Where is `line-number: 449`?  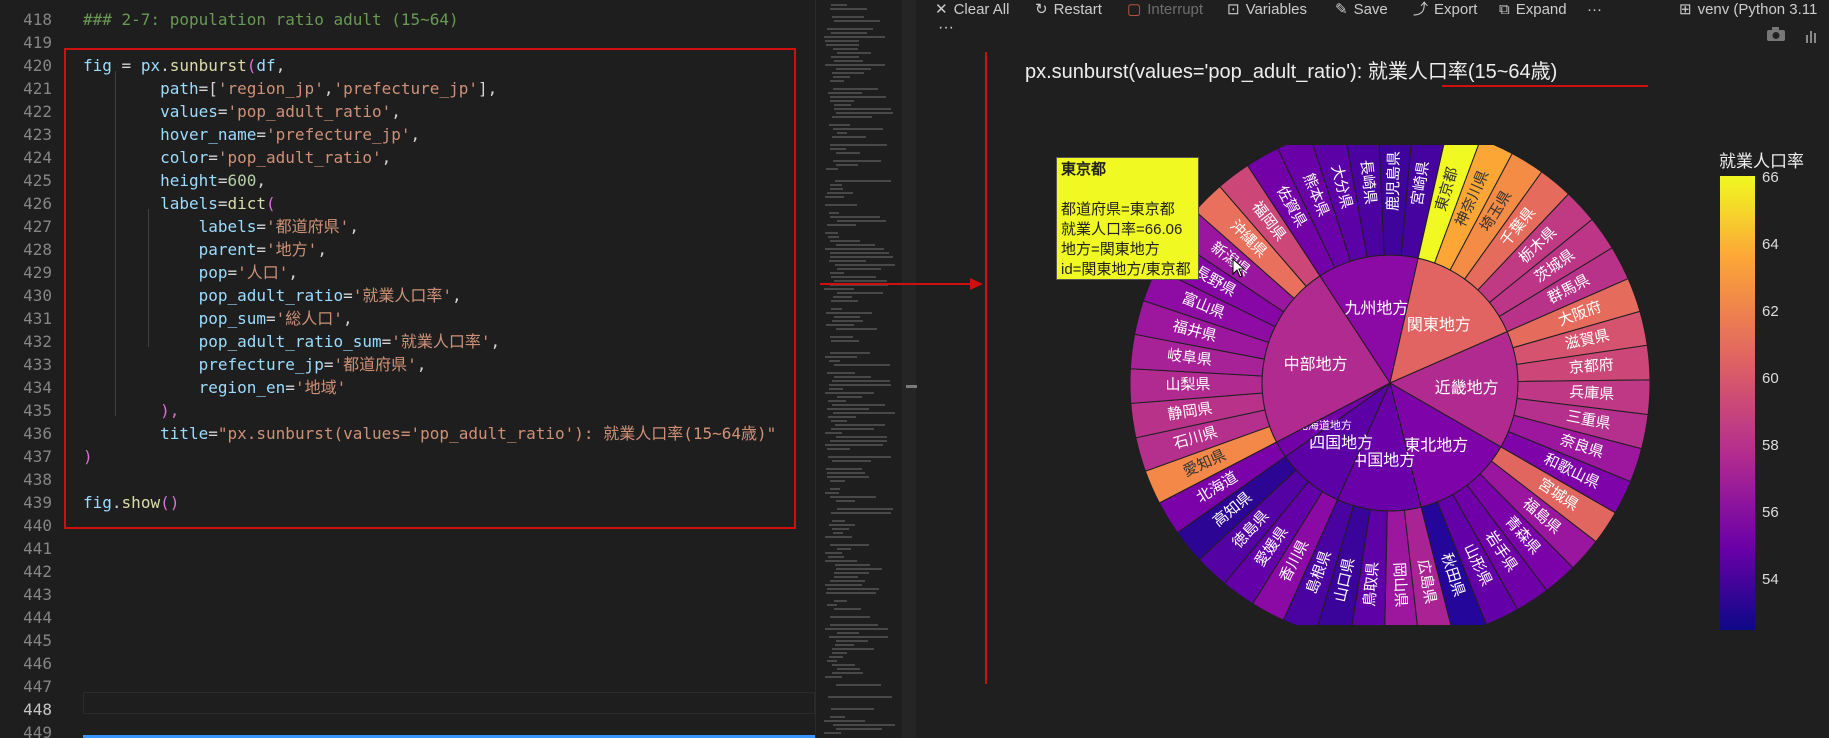 line-number: 449 is located at coordinates (37, 730).